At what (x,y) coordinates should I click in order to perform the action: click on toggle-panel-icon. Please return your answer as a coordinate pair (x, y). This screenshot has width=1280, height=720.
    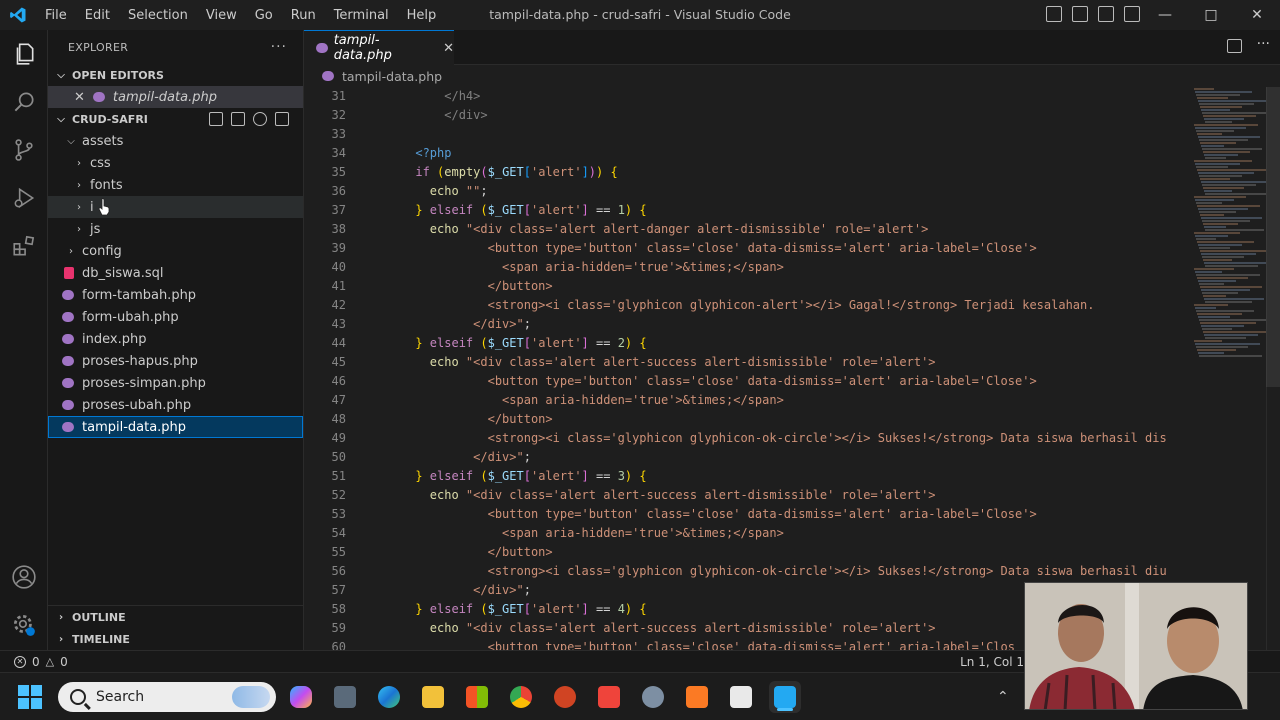
    Looking at the image, I should click on (1080, 14).